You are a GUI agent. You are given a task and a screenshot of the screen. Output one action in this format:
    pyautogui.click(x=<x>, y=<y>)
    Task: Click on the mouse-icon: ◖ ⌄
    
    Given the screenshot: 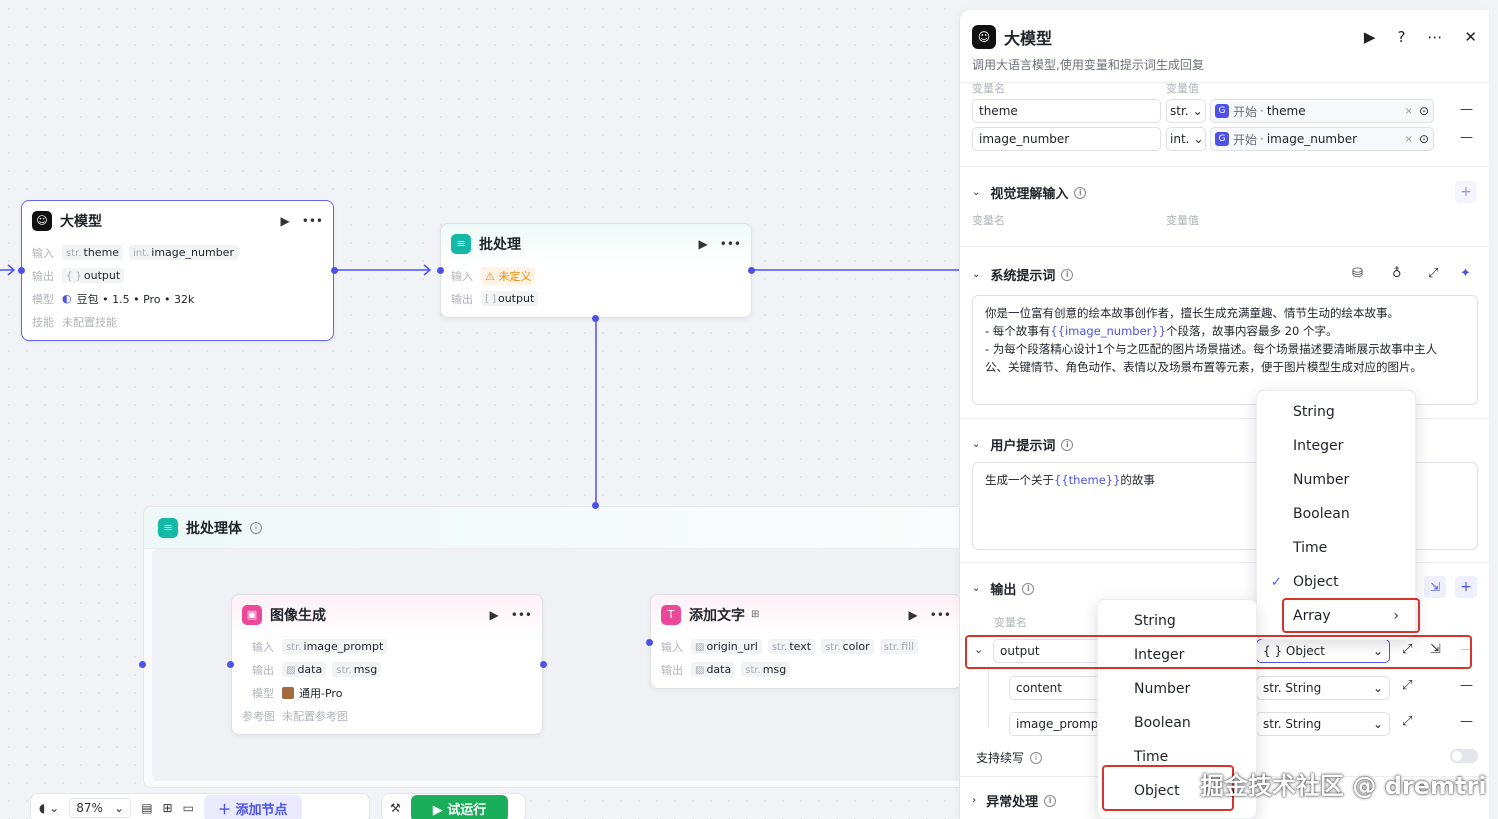 What is the action you would take?
    pyautogui.click(x=49, y=808)
    